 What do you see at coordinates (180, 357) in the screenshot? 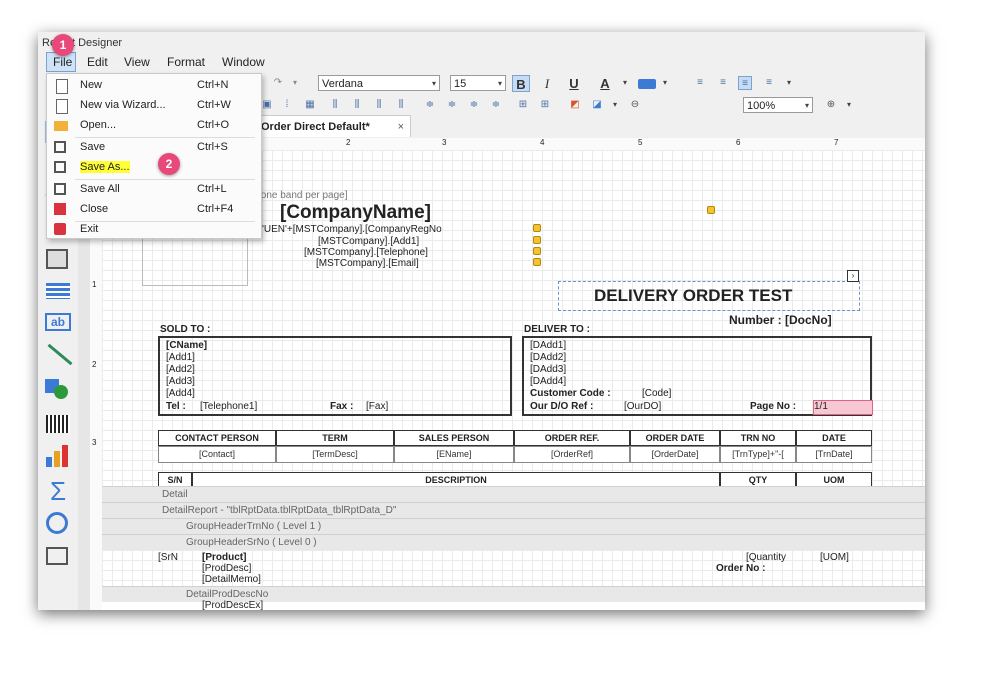
I see `sold-add1-field: [Add1]` at bounding box center [180, 357].